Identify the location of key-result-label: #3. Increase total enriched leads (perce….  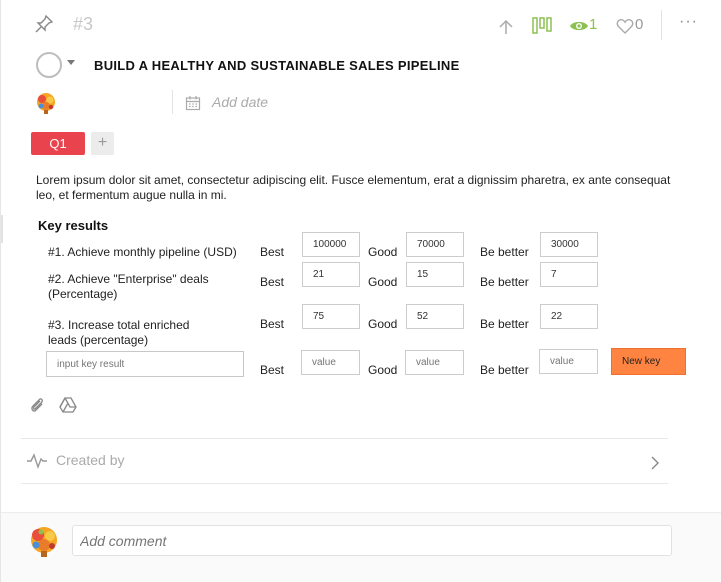
(119, 332).